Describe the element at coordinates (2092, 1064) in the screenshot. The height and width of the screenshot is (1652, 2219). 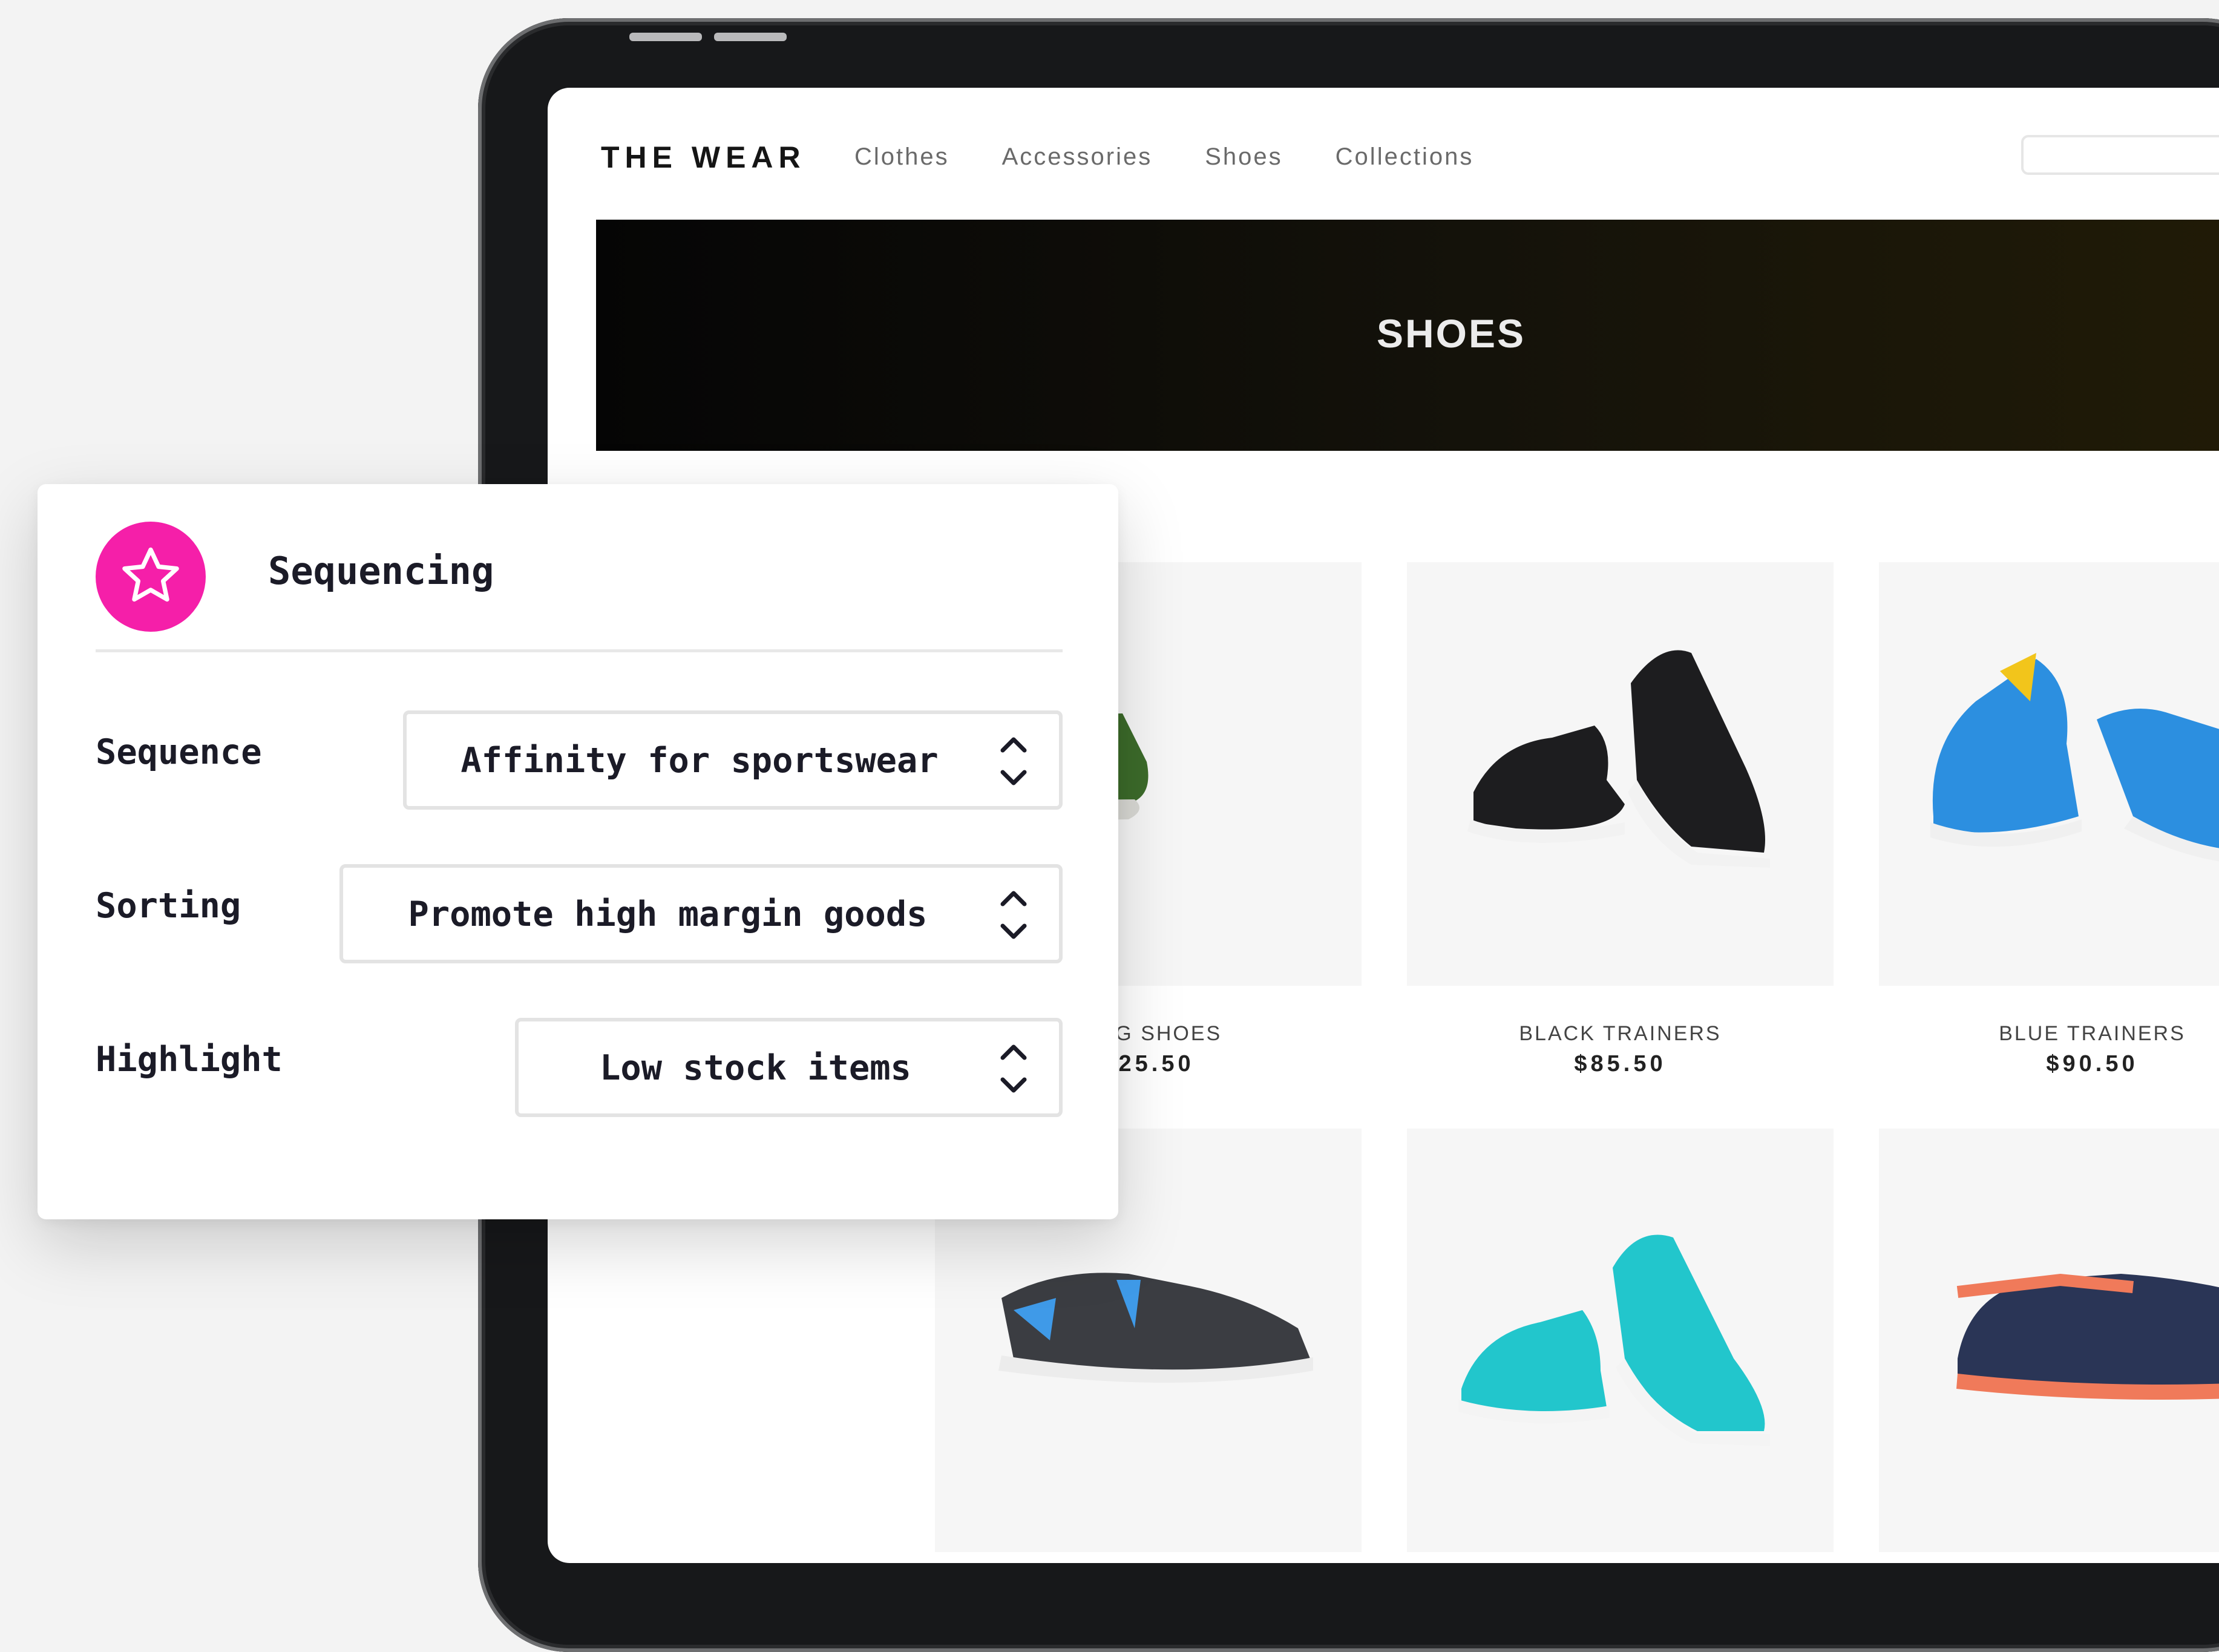
I see `product-price: $90.50` at that location.